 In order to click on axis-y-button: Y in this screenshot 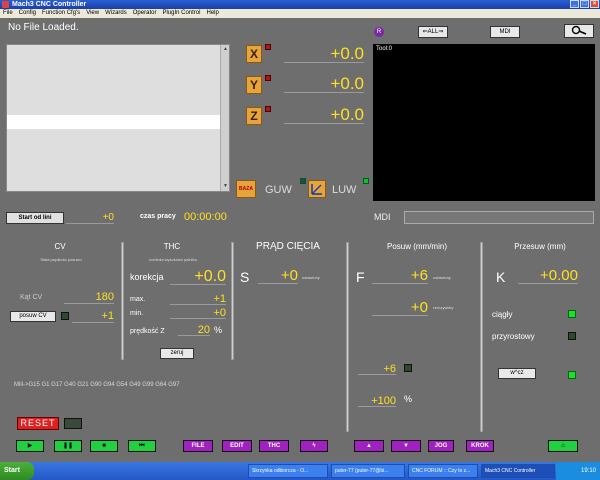, I will do `click(254, 85)`.